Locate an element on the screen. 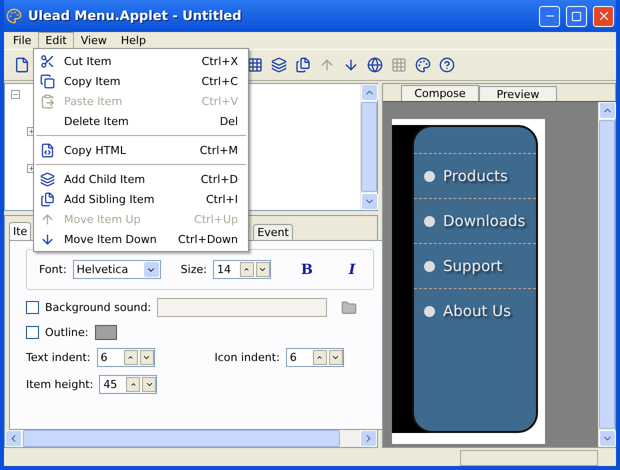  icon-indent-label: Icon indent: is located at coordinates (247, 357).